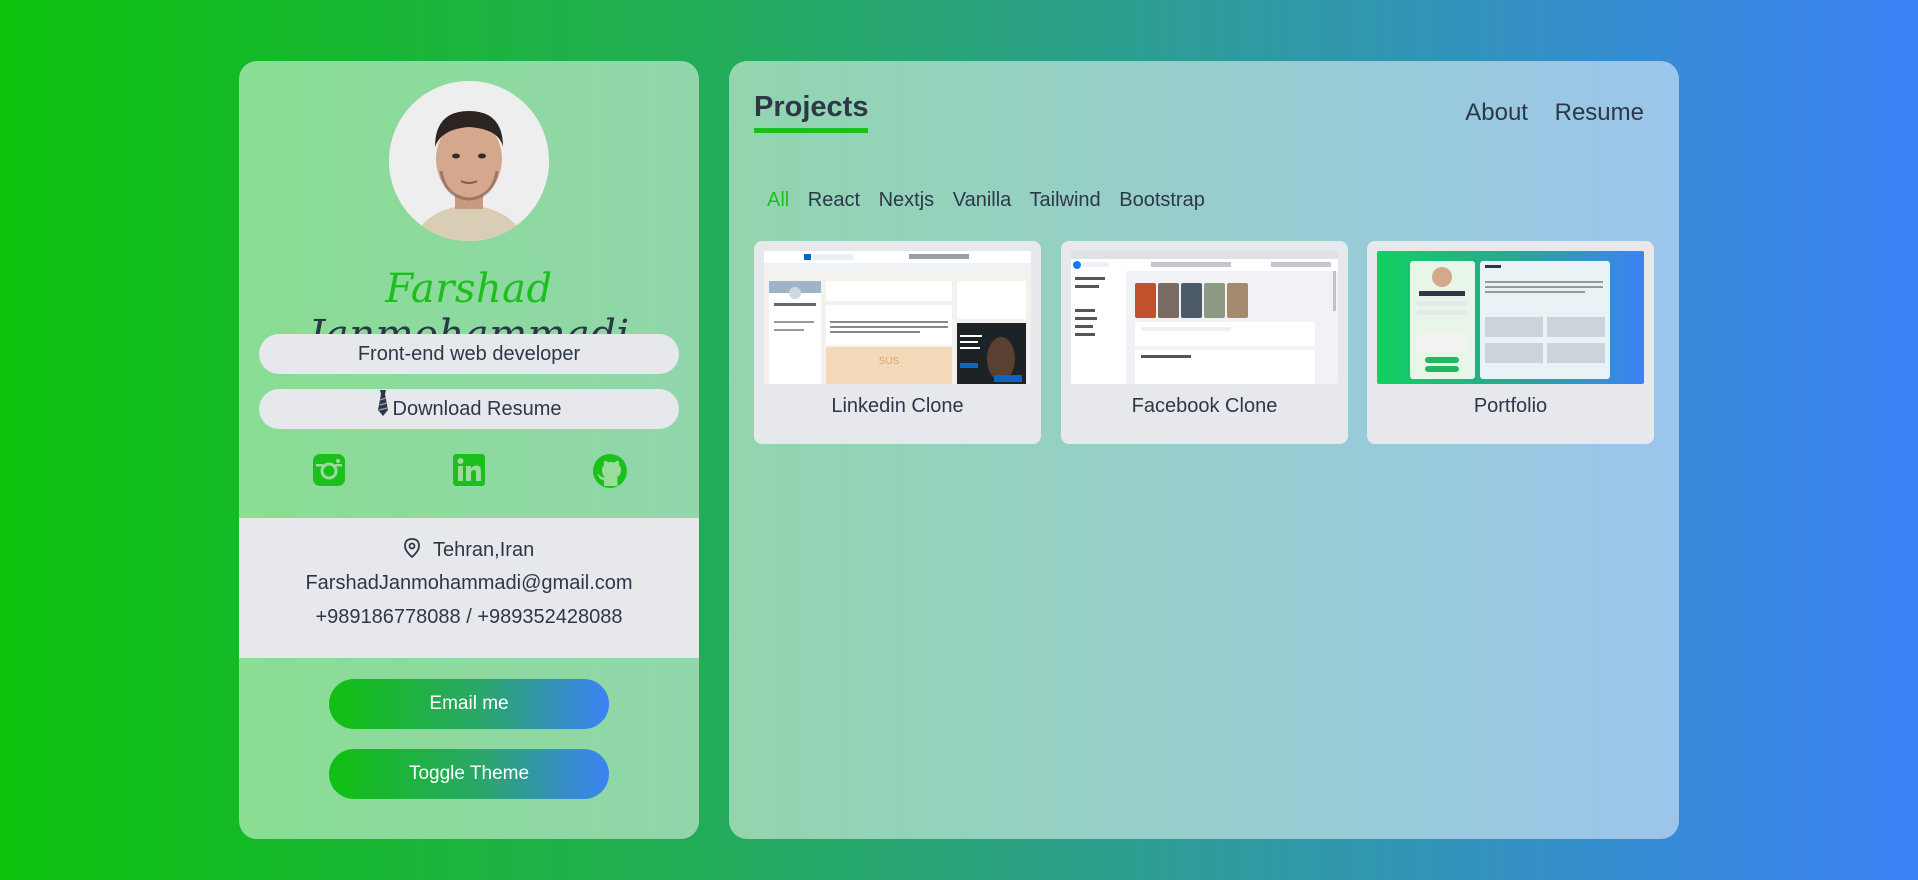  I want to click on project-card-facebook-clone: Facebook Clone, so click(1204, 342).